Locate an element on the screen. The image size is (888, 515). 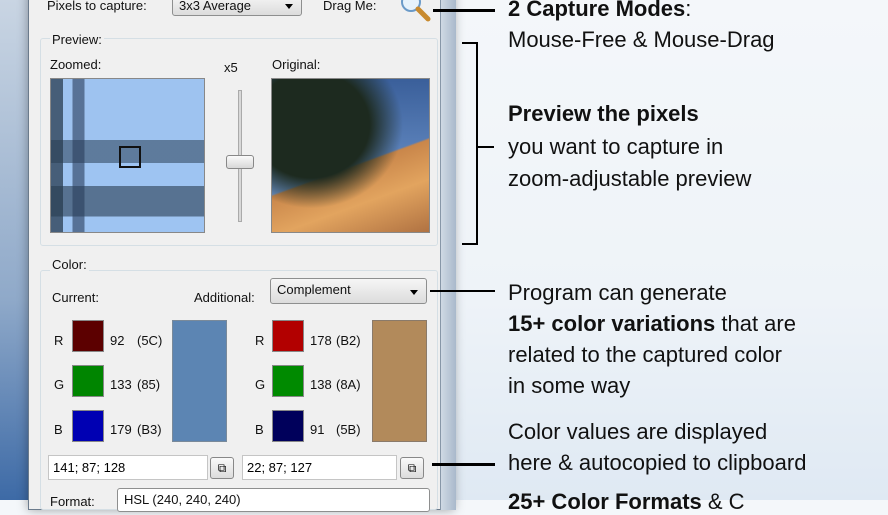
zoom-slider-thumb is located at coordinates (240, 162).